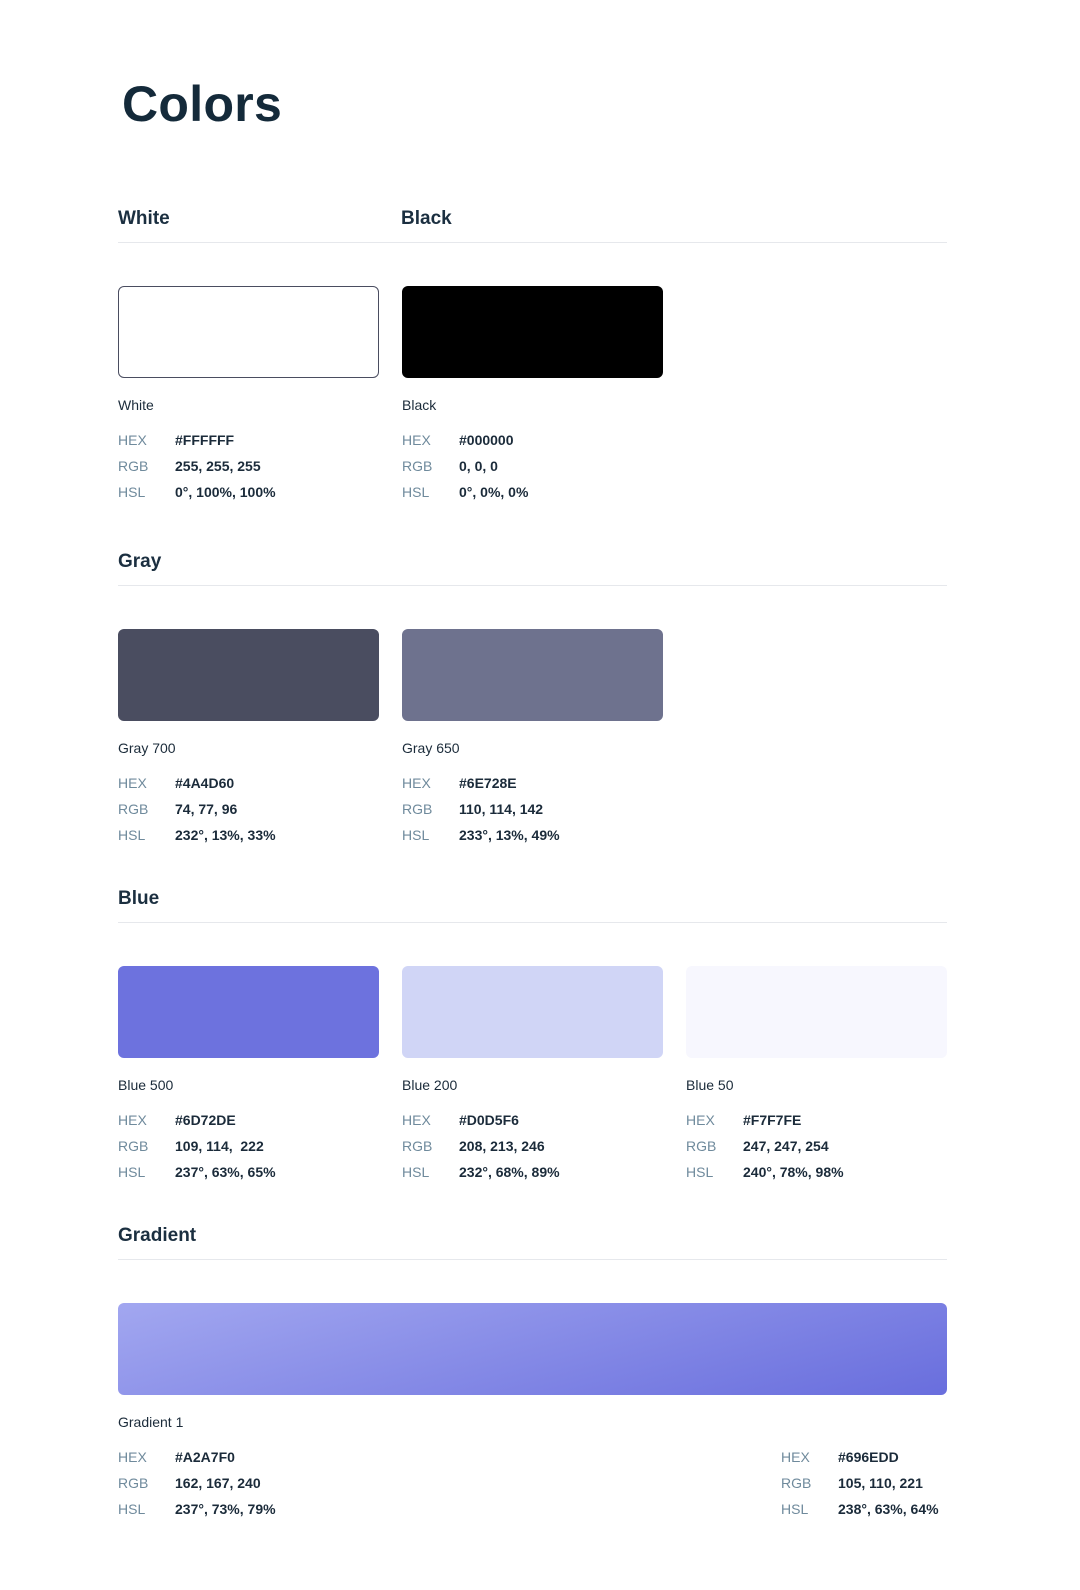 Image resolution: width=1080 pixels, height=1590 pixels. Describe the element at coordinates (868, 1457) in the screenshot. I see `hex-value: #696EDD` at that location.